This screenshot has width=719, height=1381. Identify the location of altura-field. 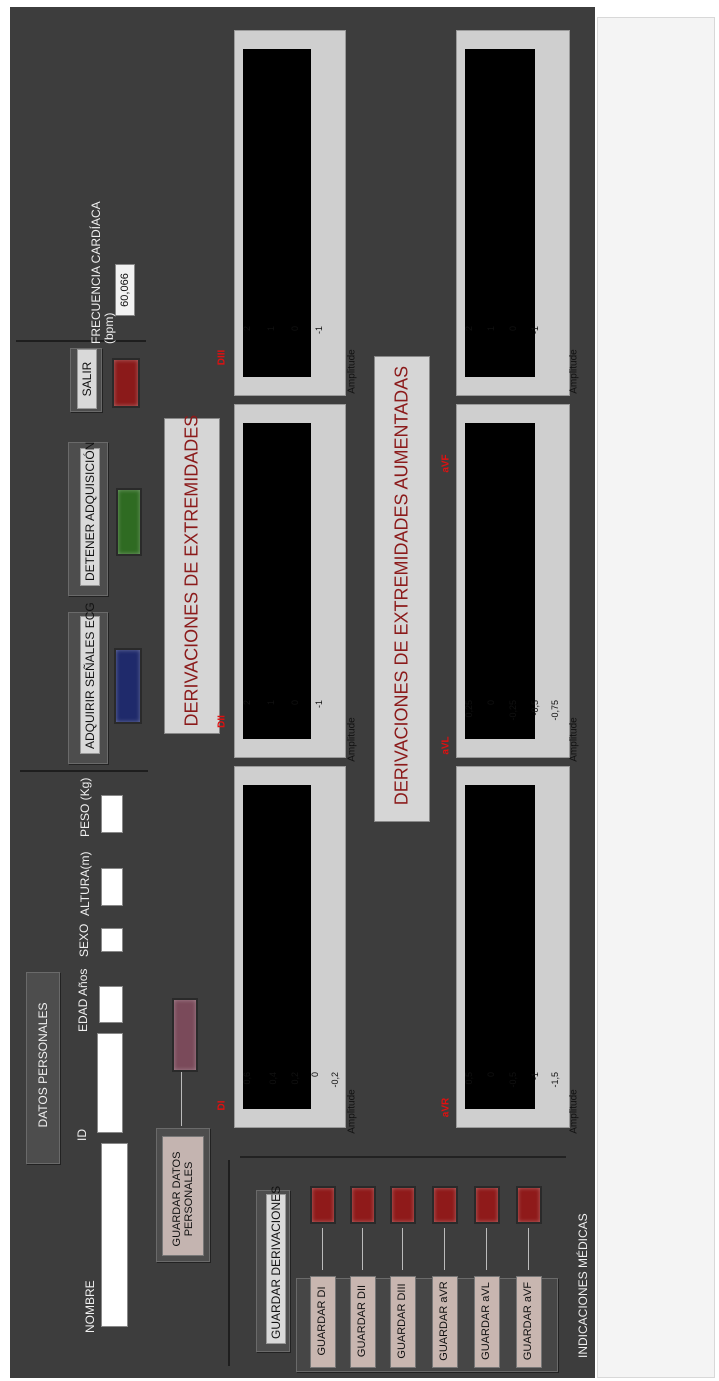
(112, 887).